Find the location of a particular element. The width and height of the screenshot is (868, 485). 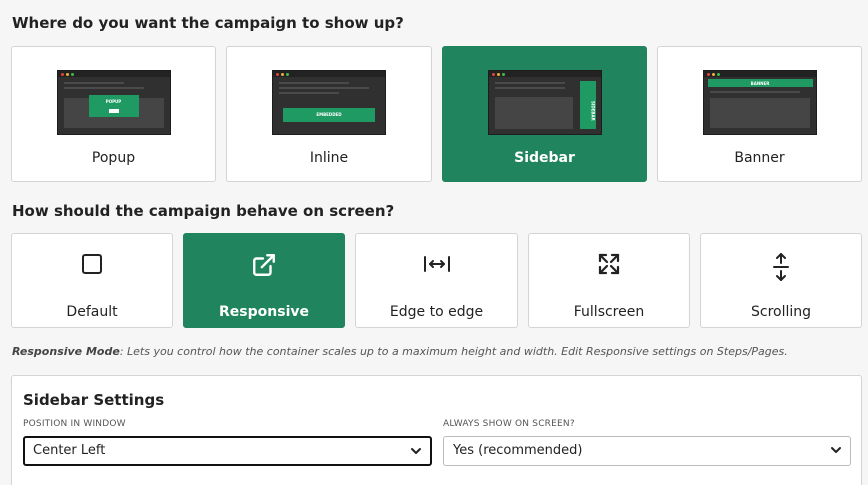

note-title: Responsive Mode is located at coordinates (66, 351).